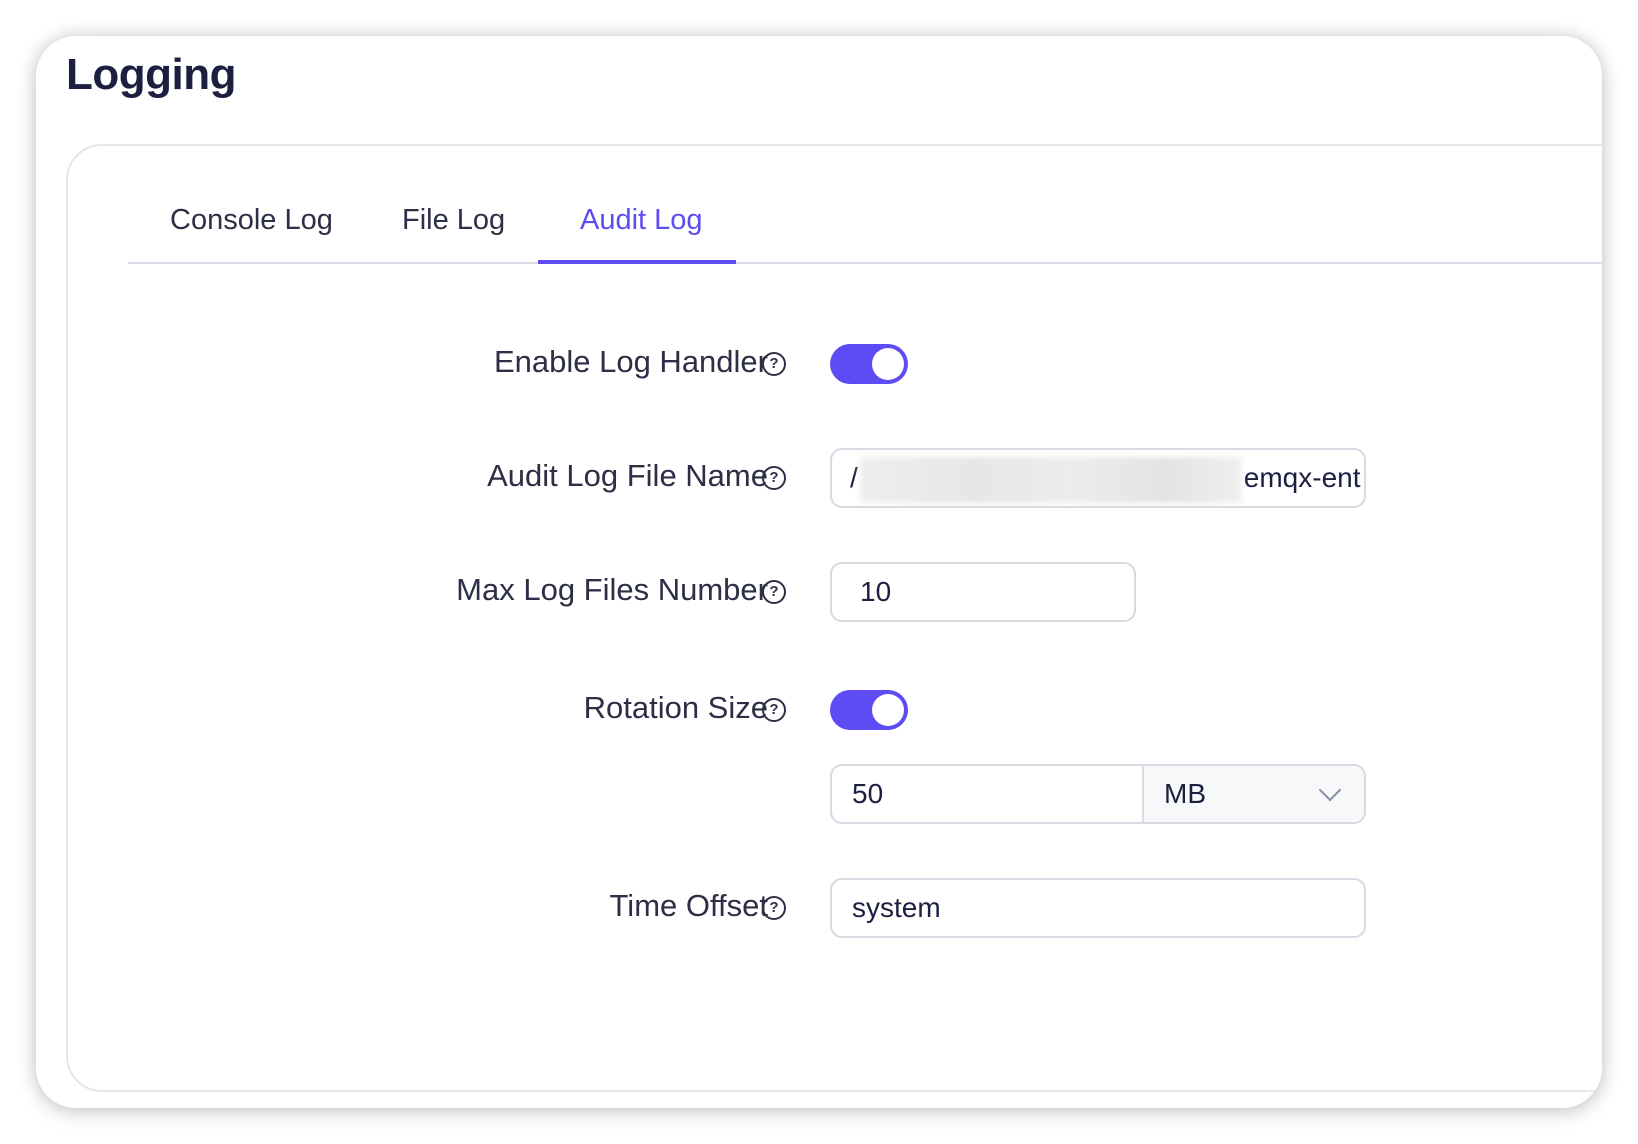  I want to click on max-log-files-number-label: Max Log Files Number, so click(612, 589).